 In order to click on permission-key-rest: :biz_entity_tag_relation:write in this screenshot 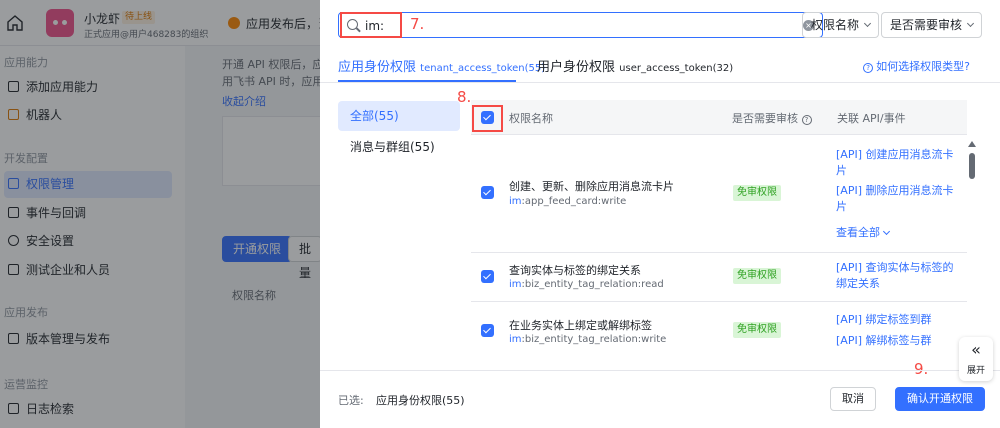, I will do `click(594, 339)`.